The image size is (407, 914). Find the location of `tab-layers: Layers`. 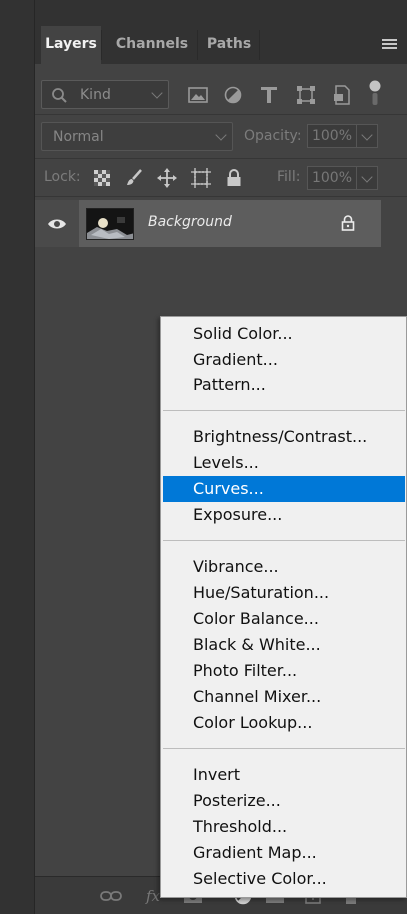

tab-layers: Layers is located at coordinates (71, 45).